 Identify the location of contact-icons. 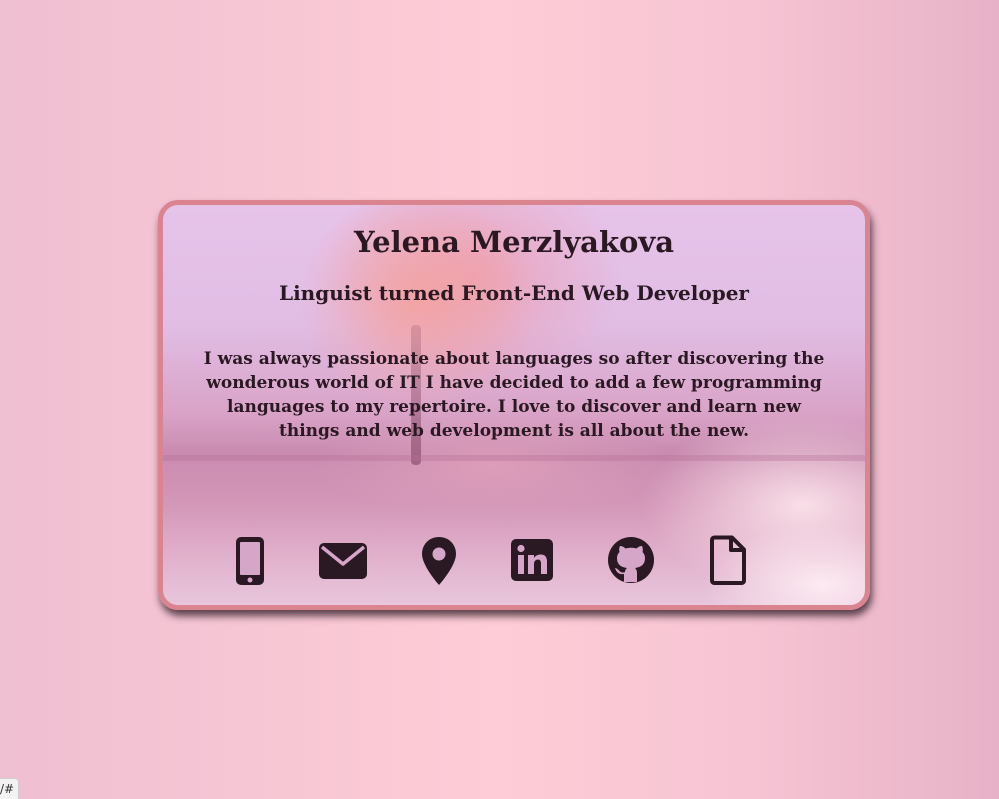
(514, 563).